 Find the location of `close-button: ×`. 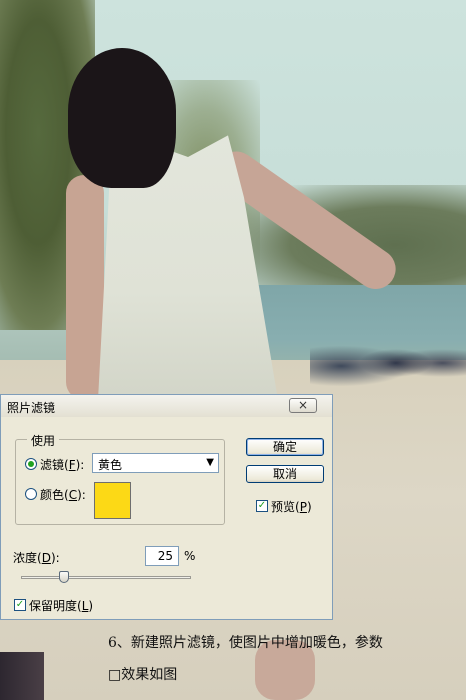

close-button: × is located at coordinates (303, 405).